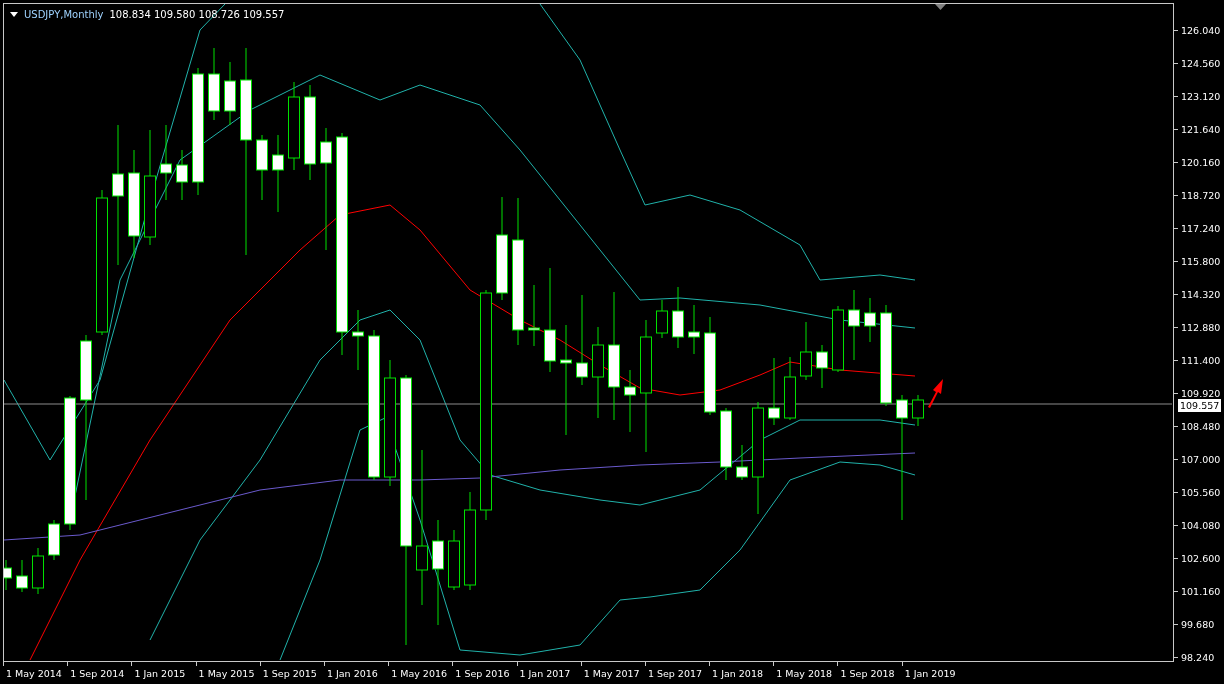 This screenshot has width=1224, height=684. Describe the element at coordinates (1201, 162) in the screenshot. I see `price-axis-label: 120.160` at that location.